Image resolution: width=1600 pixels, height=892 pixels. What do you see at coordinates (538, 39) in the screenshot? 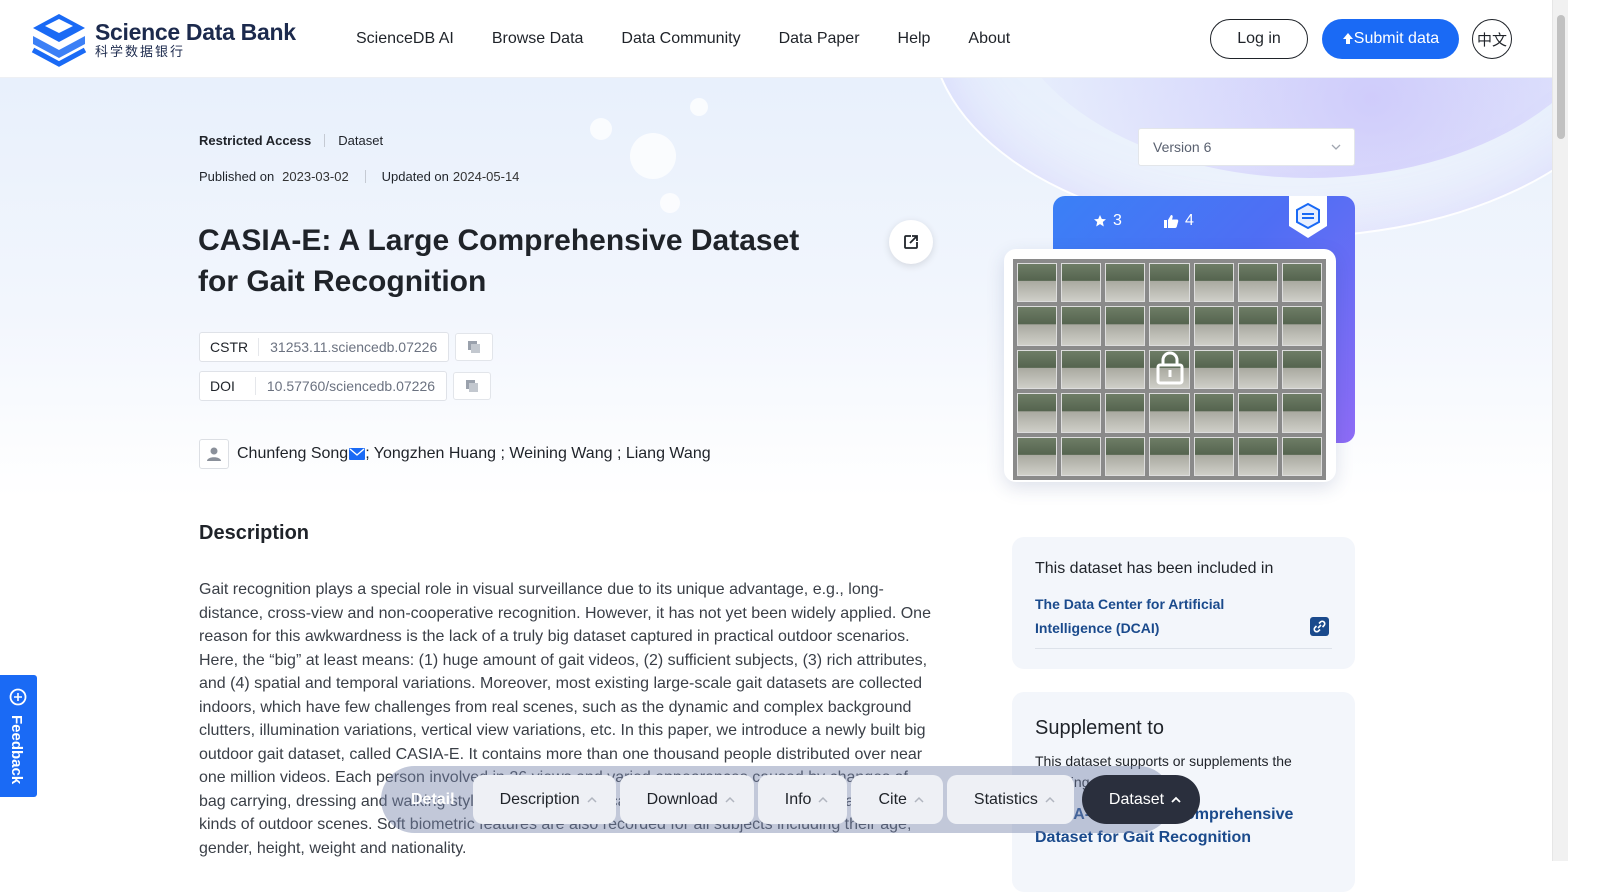
I see `nav-browse-data: Browse Data` at bounding box center [538, 39].